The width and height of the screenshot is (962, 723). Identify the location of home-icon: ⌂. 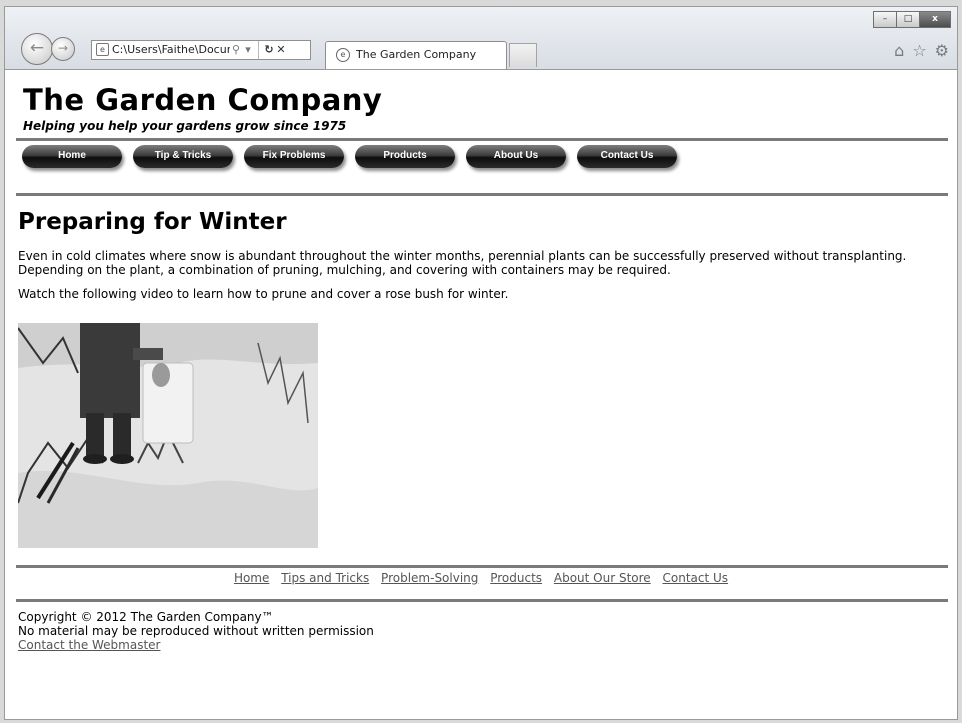
(899, 50).